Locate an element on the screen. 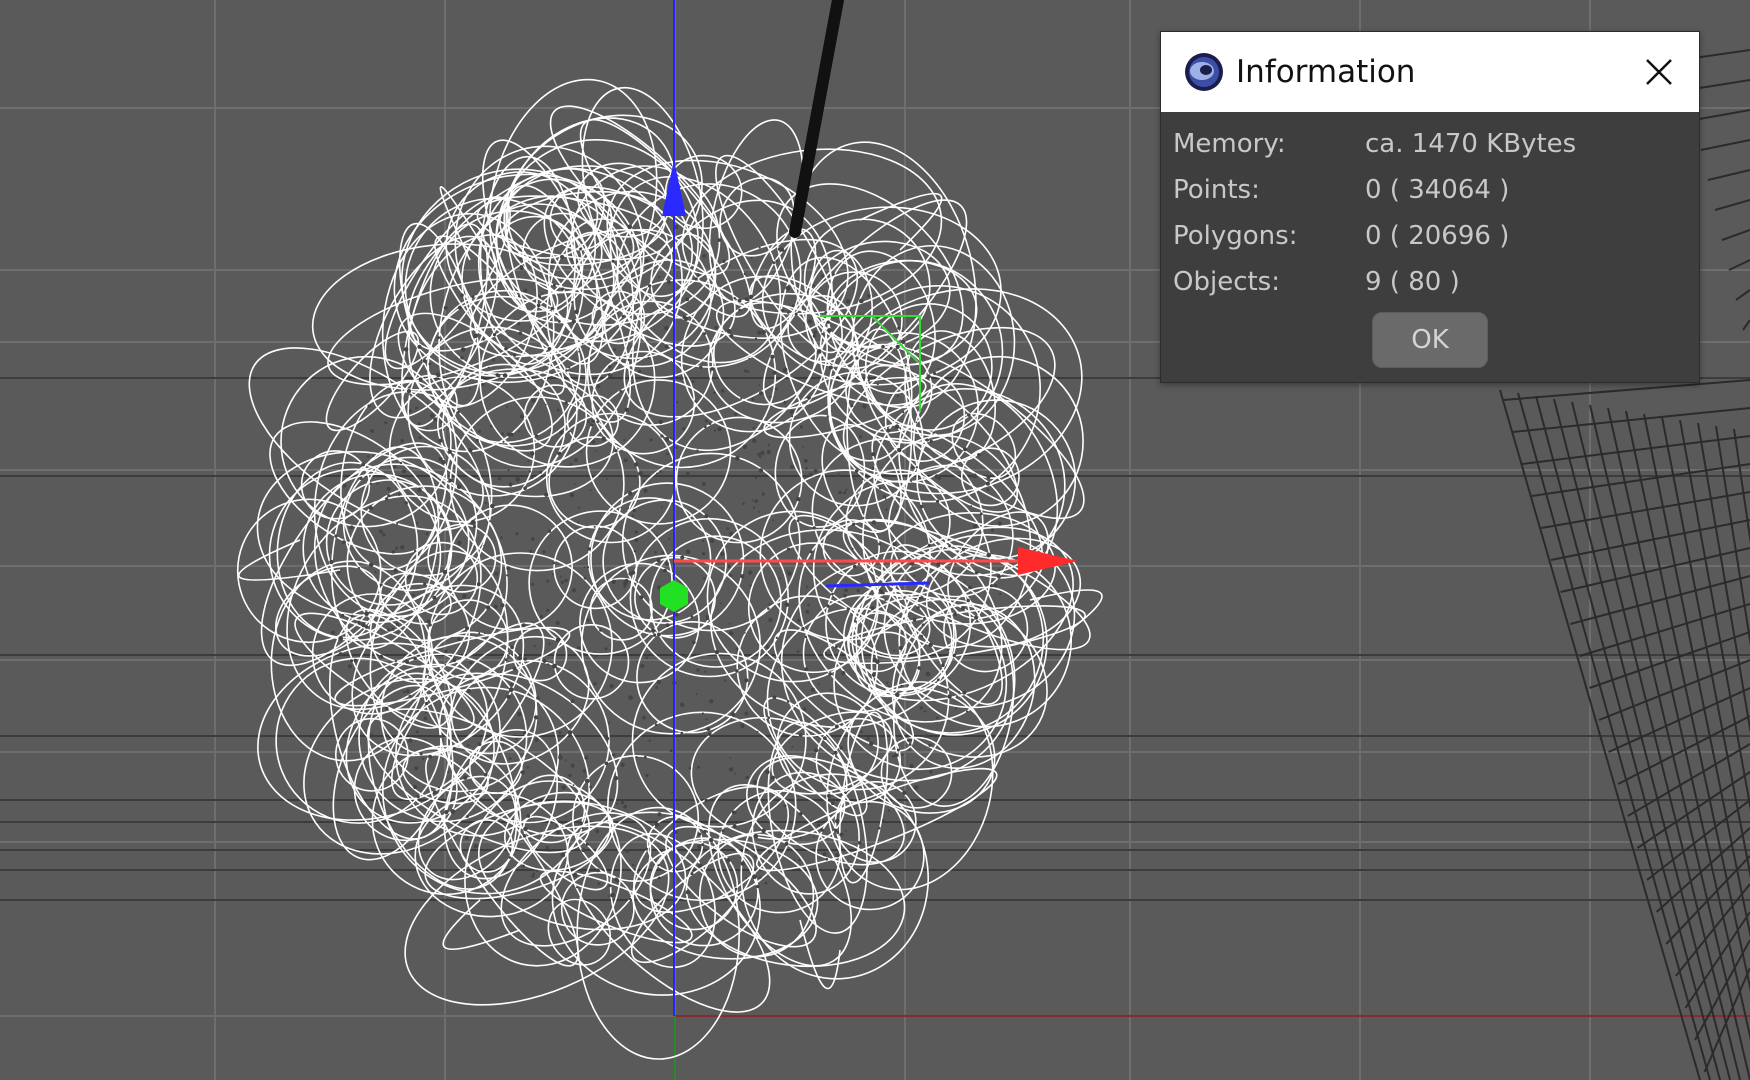 The width and height of the screenshot is (1750, 1080). ok-button: OK is located at coordinates (1430, 340).